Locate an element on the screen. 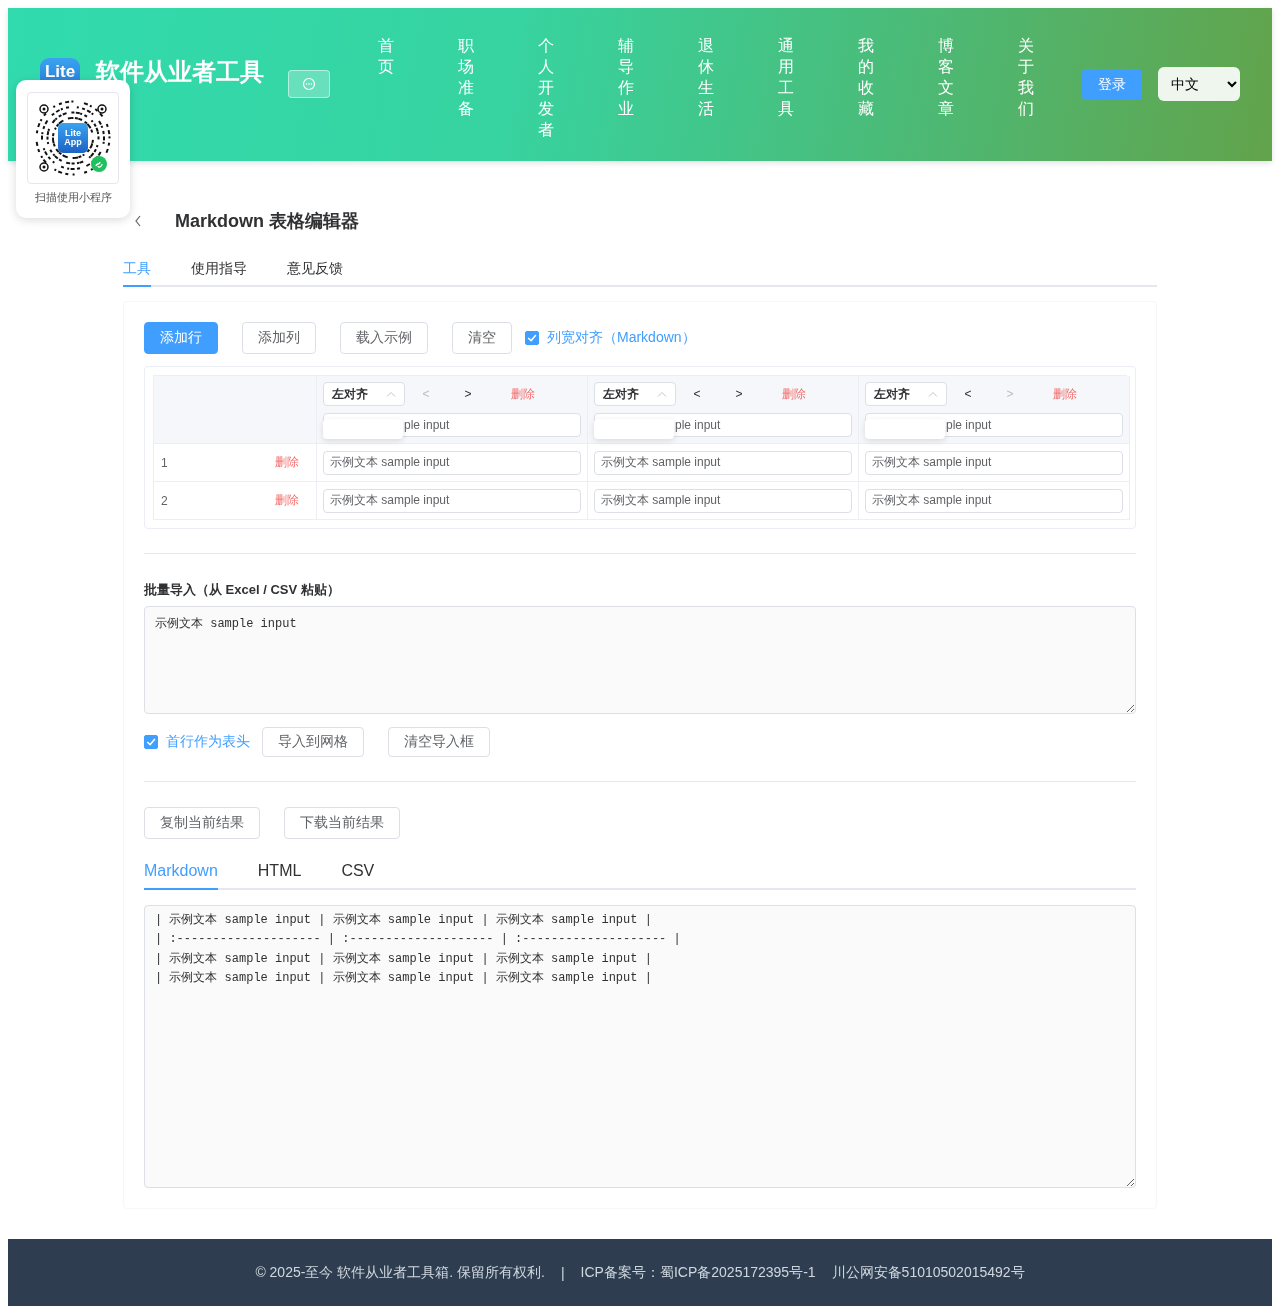  result-button: 下载当前结果 is located at coordinates (342, 823).